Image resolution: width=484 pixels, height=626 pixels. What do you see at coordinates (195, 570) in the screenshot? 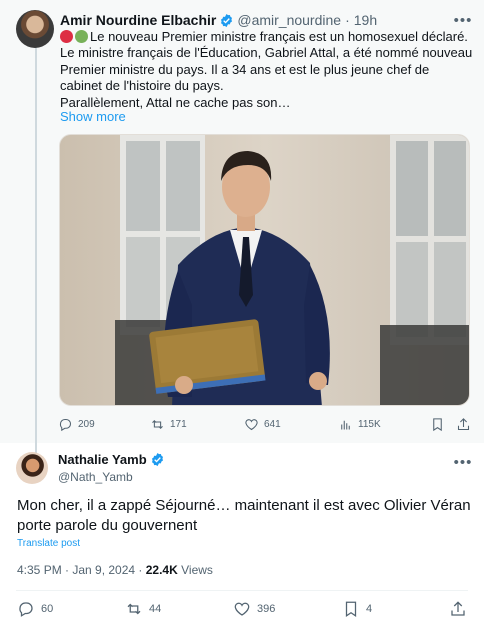
I see `views-label: Views` at bounding box center [195, 570].